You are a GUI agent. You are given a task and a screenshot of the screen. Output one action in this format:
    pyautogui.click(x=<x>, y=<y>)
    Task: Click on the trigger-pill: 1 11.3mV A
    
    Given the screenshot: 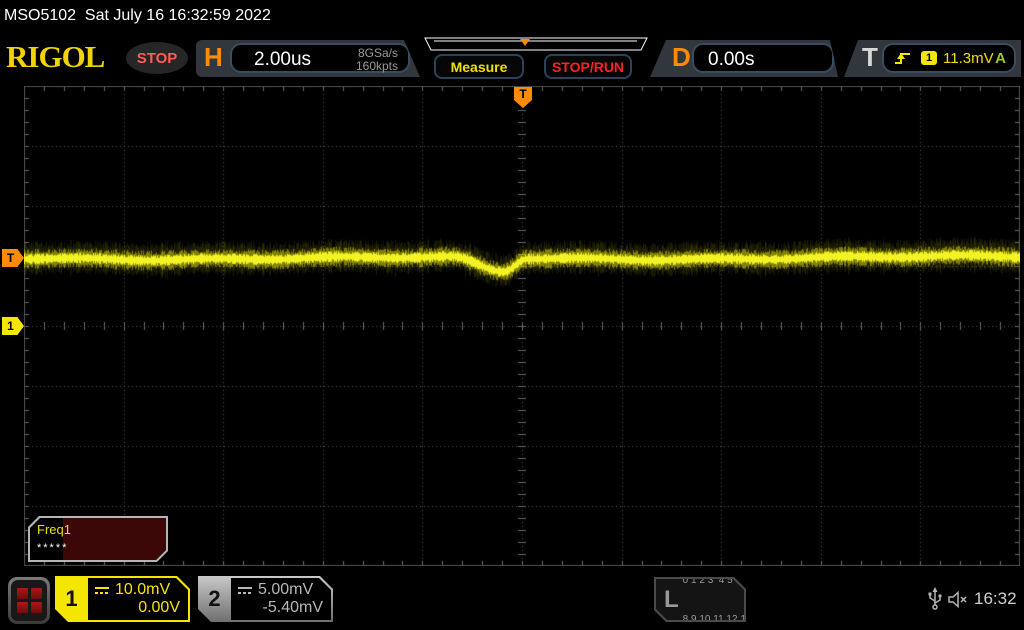 What is the action you would take?
    pyautogui.click(x=949, y=58)
    